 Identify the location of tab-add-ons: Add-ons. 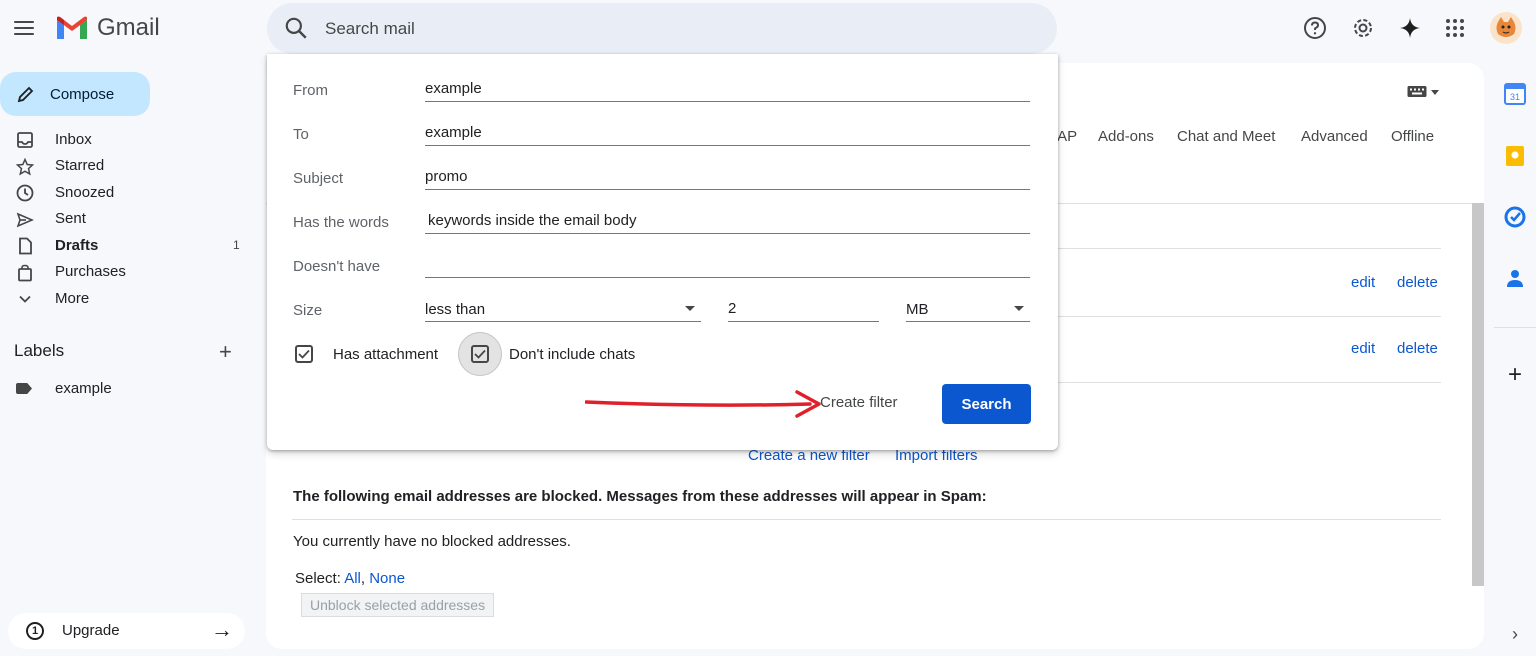
(1126, 136).